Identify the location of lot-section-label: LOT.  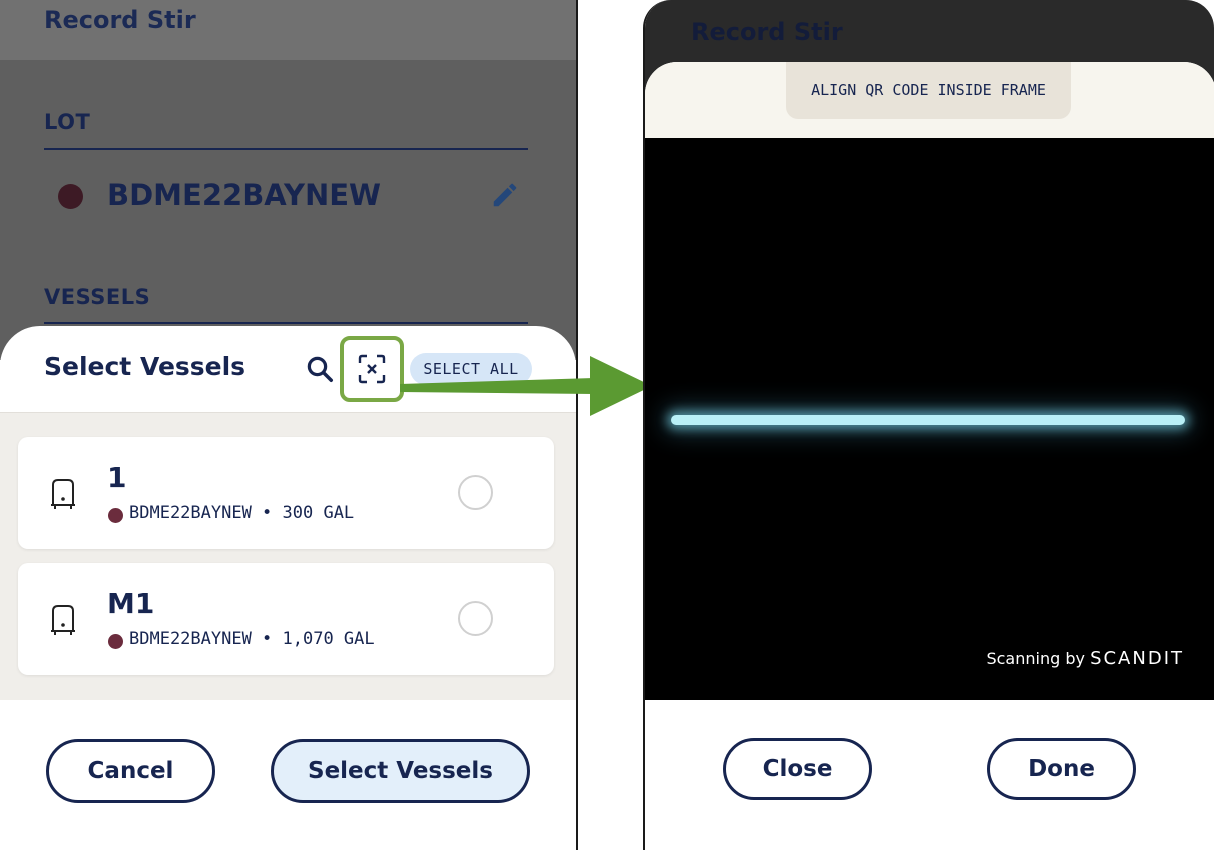
(67, 122).